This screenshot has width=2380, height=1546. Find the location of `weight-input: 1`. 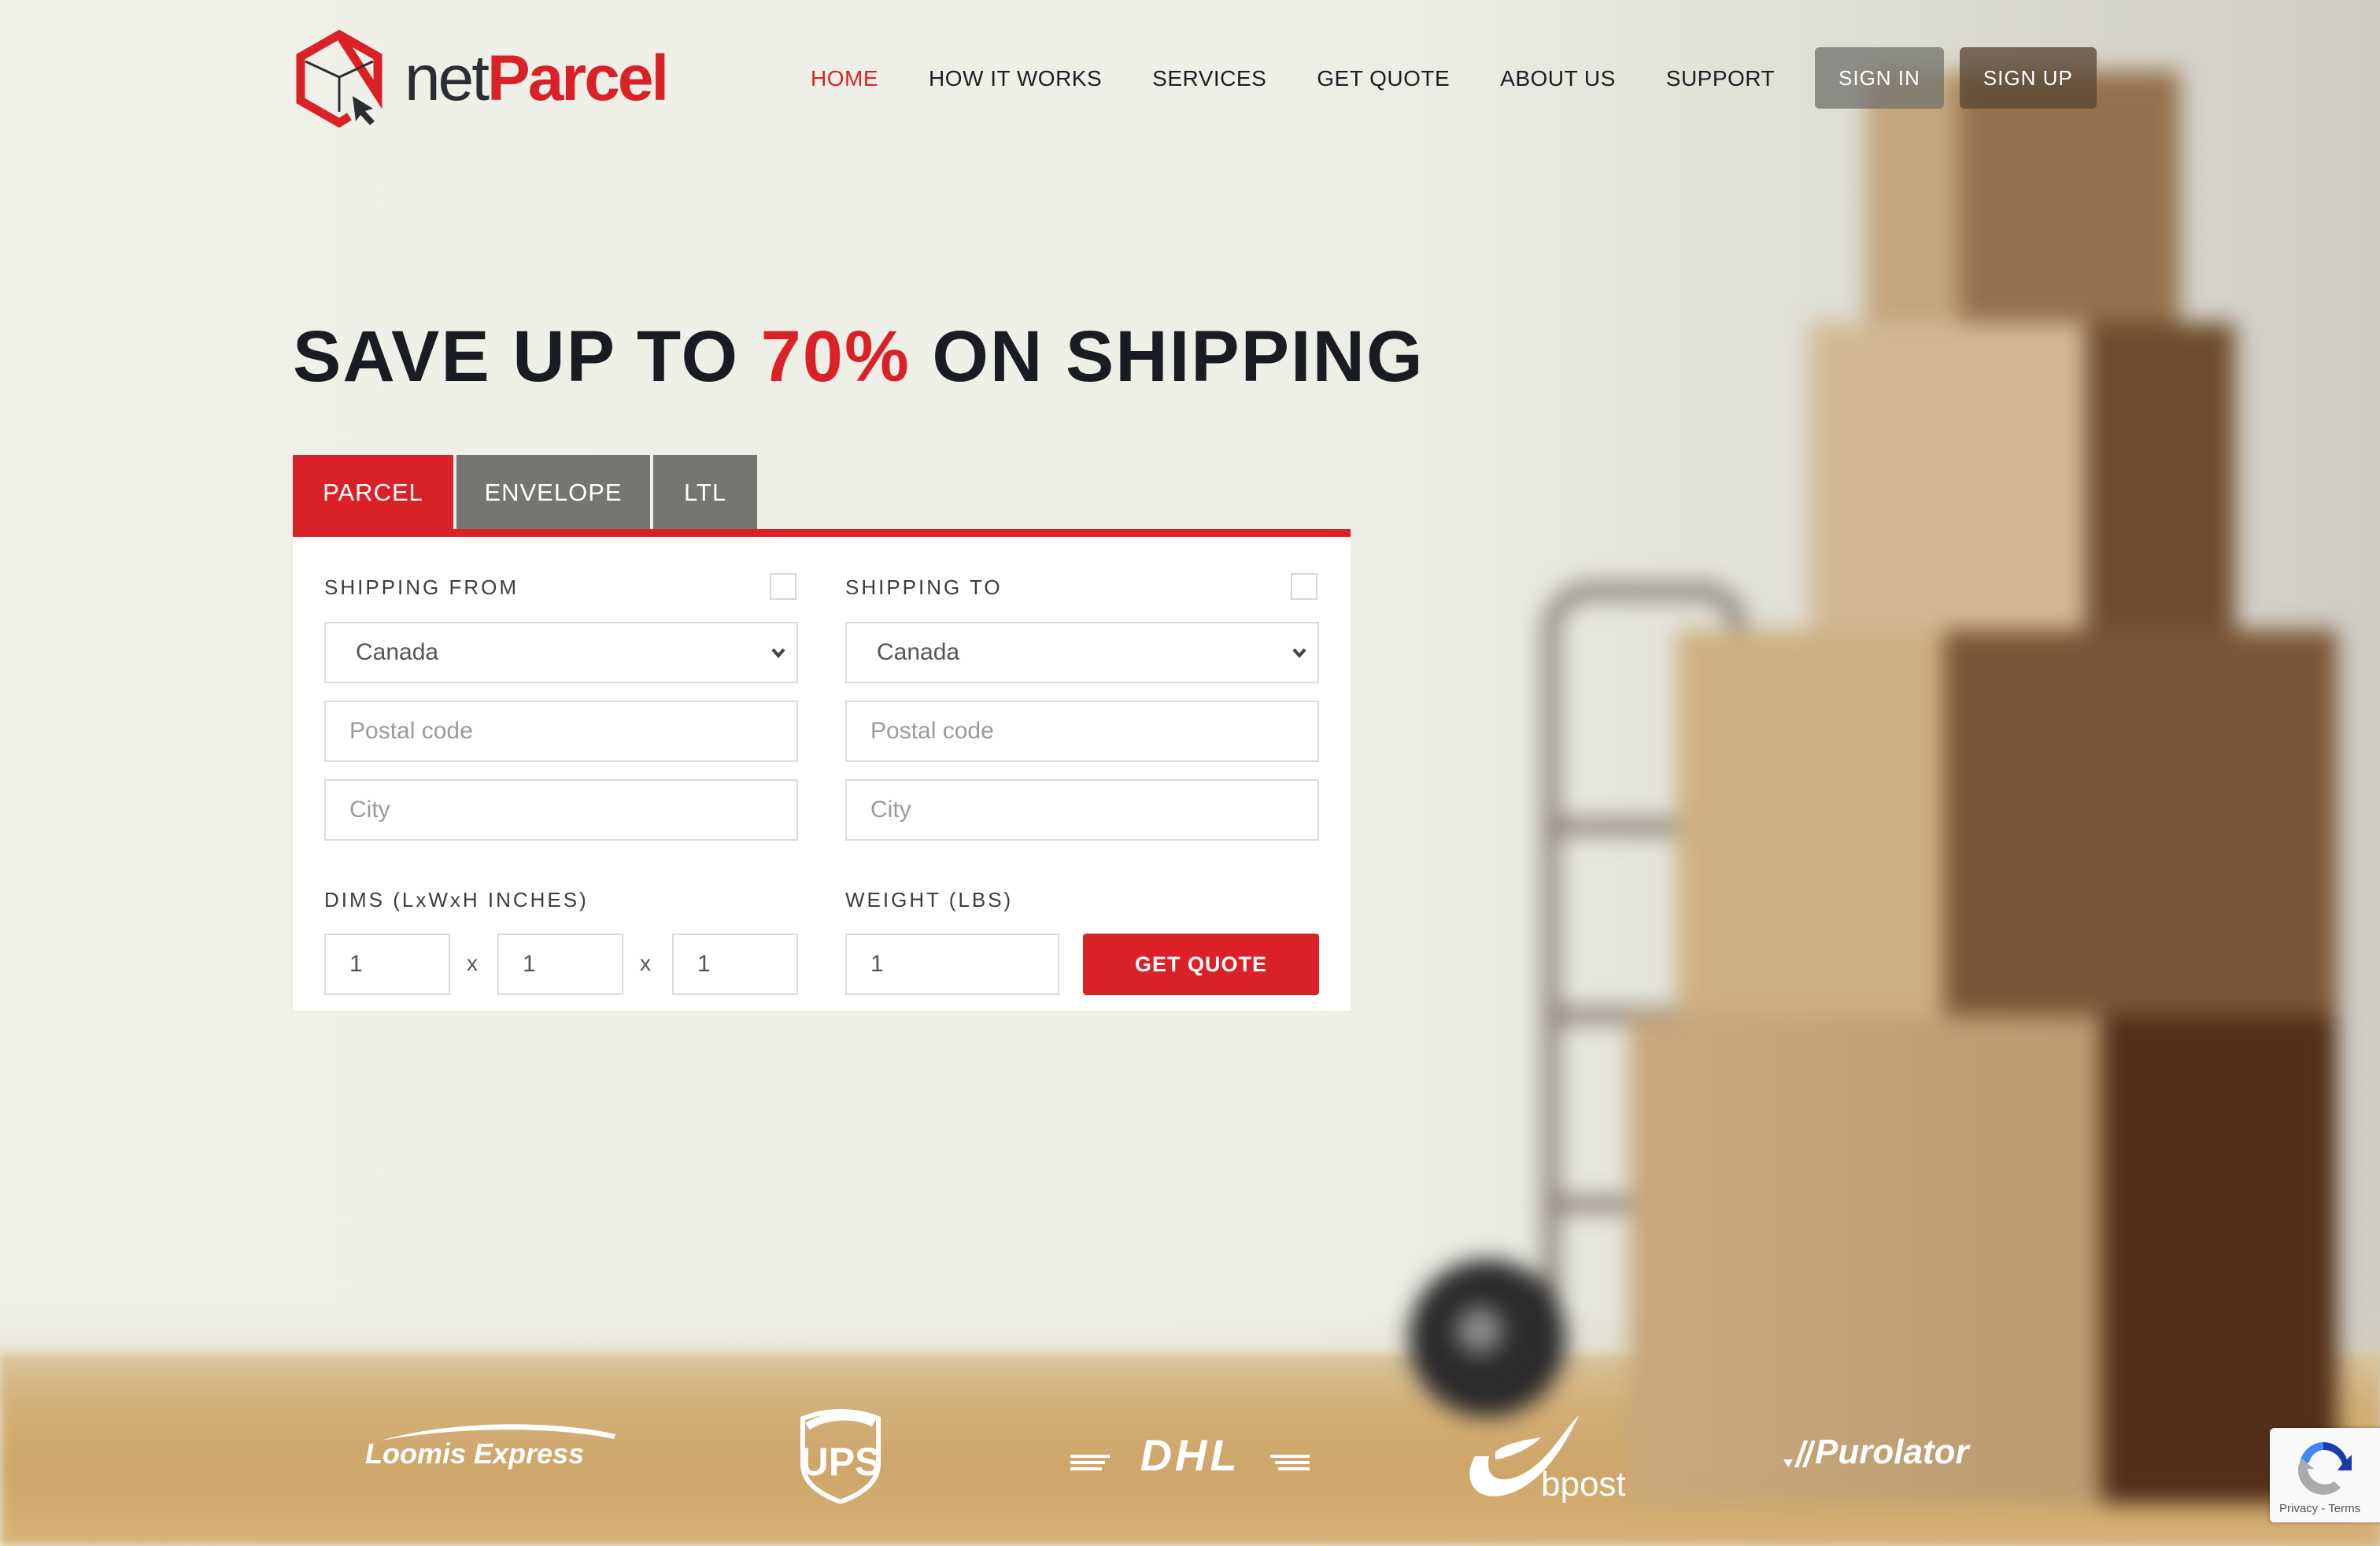

weight-input: 1 is located at coordinates (952, 965).